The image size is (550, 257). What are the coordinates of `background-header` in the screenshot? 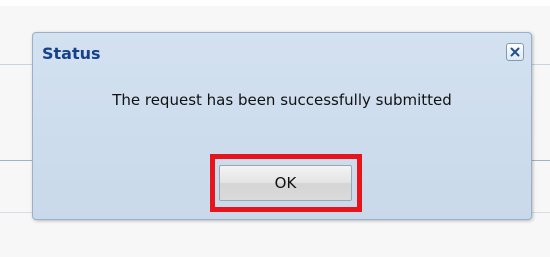 It's located at (275, 3).